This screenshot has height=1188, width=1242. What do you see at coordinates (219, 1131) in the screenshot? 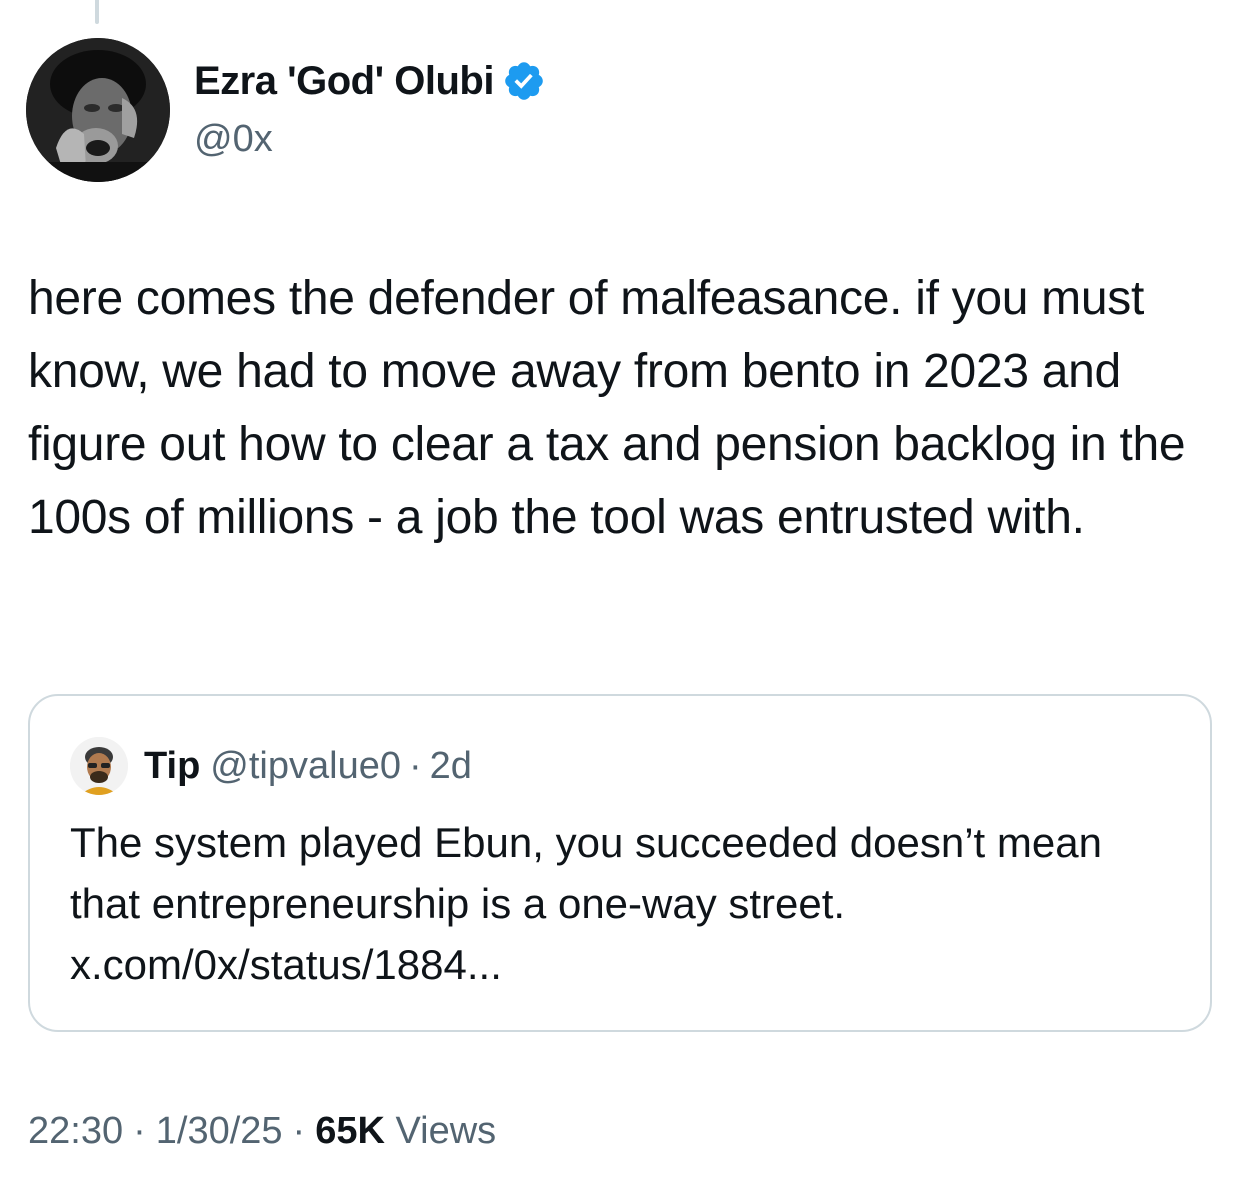
I see `tweet-date: 1/30/25` at bounding box center [219, 1131].